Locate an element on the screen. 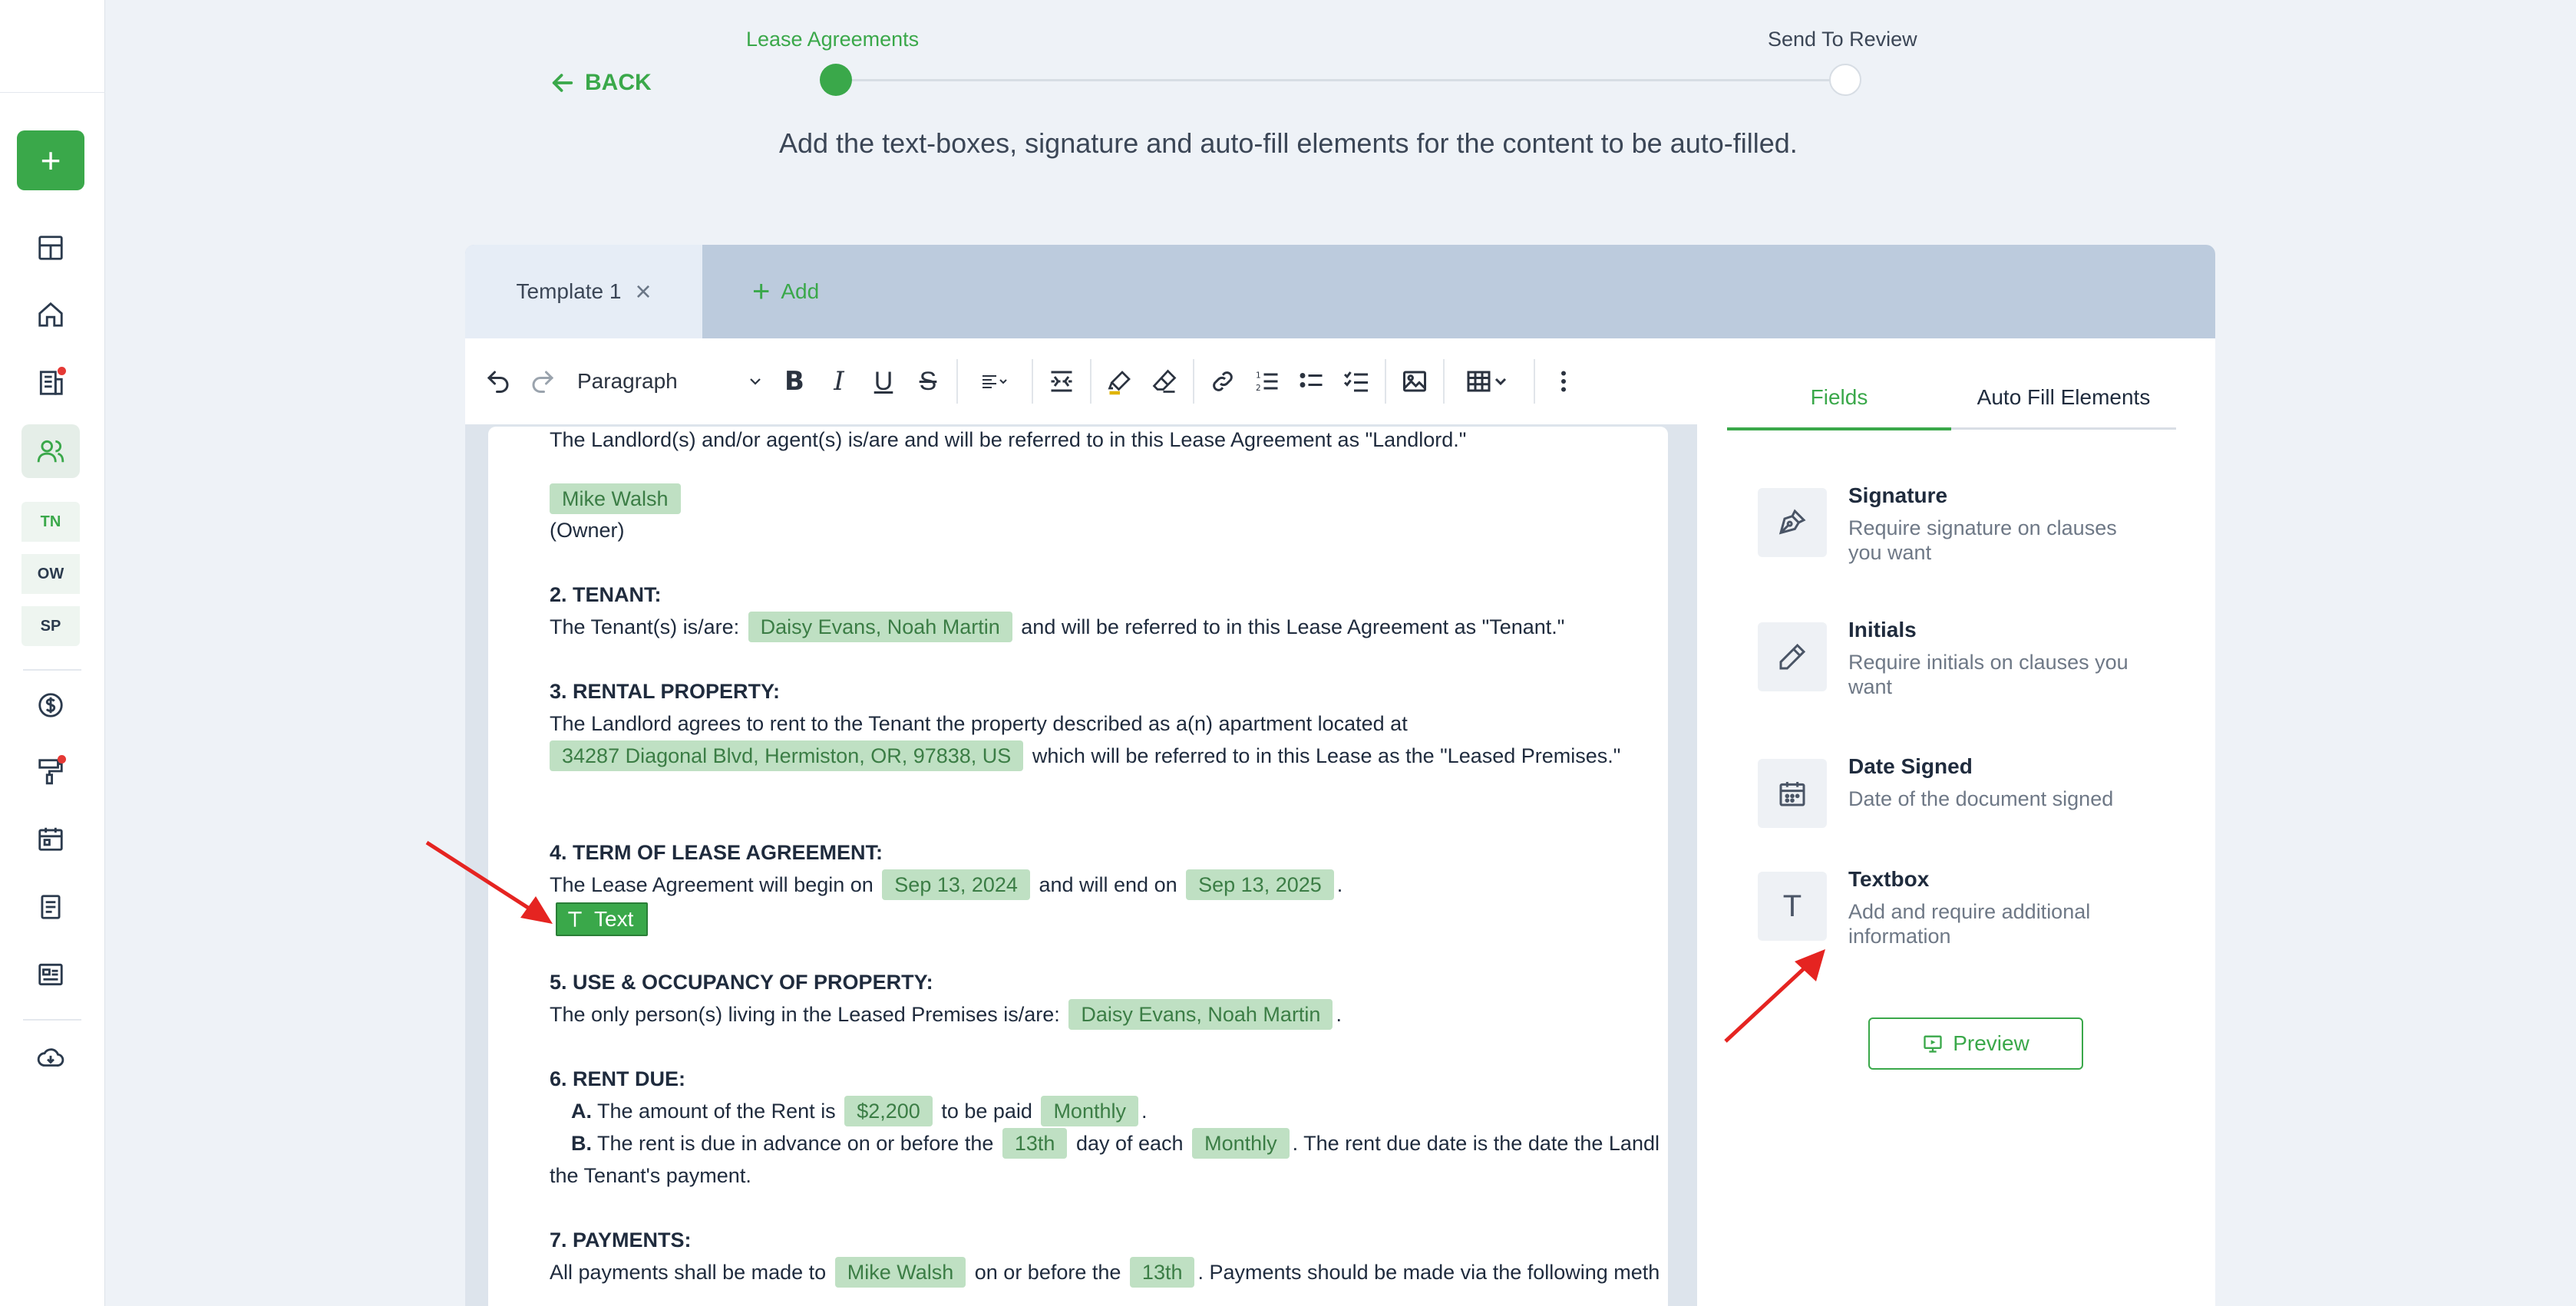  pay-pre: All payments shall be made to is located at coordinates (688, 1272).